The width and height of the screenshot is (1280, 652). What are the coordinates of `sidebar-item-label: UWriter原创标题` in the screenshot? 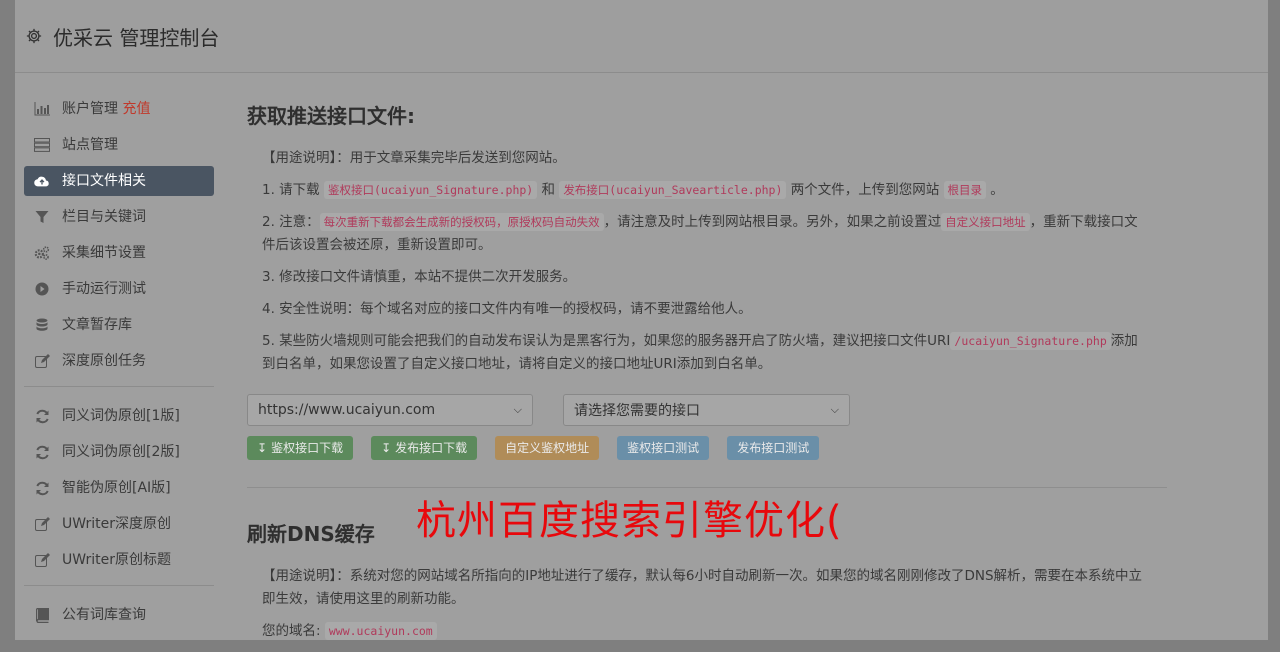 It's located at (116, 560).